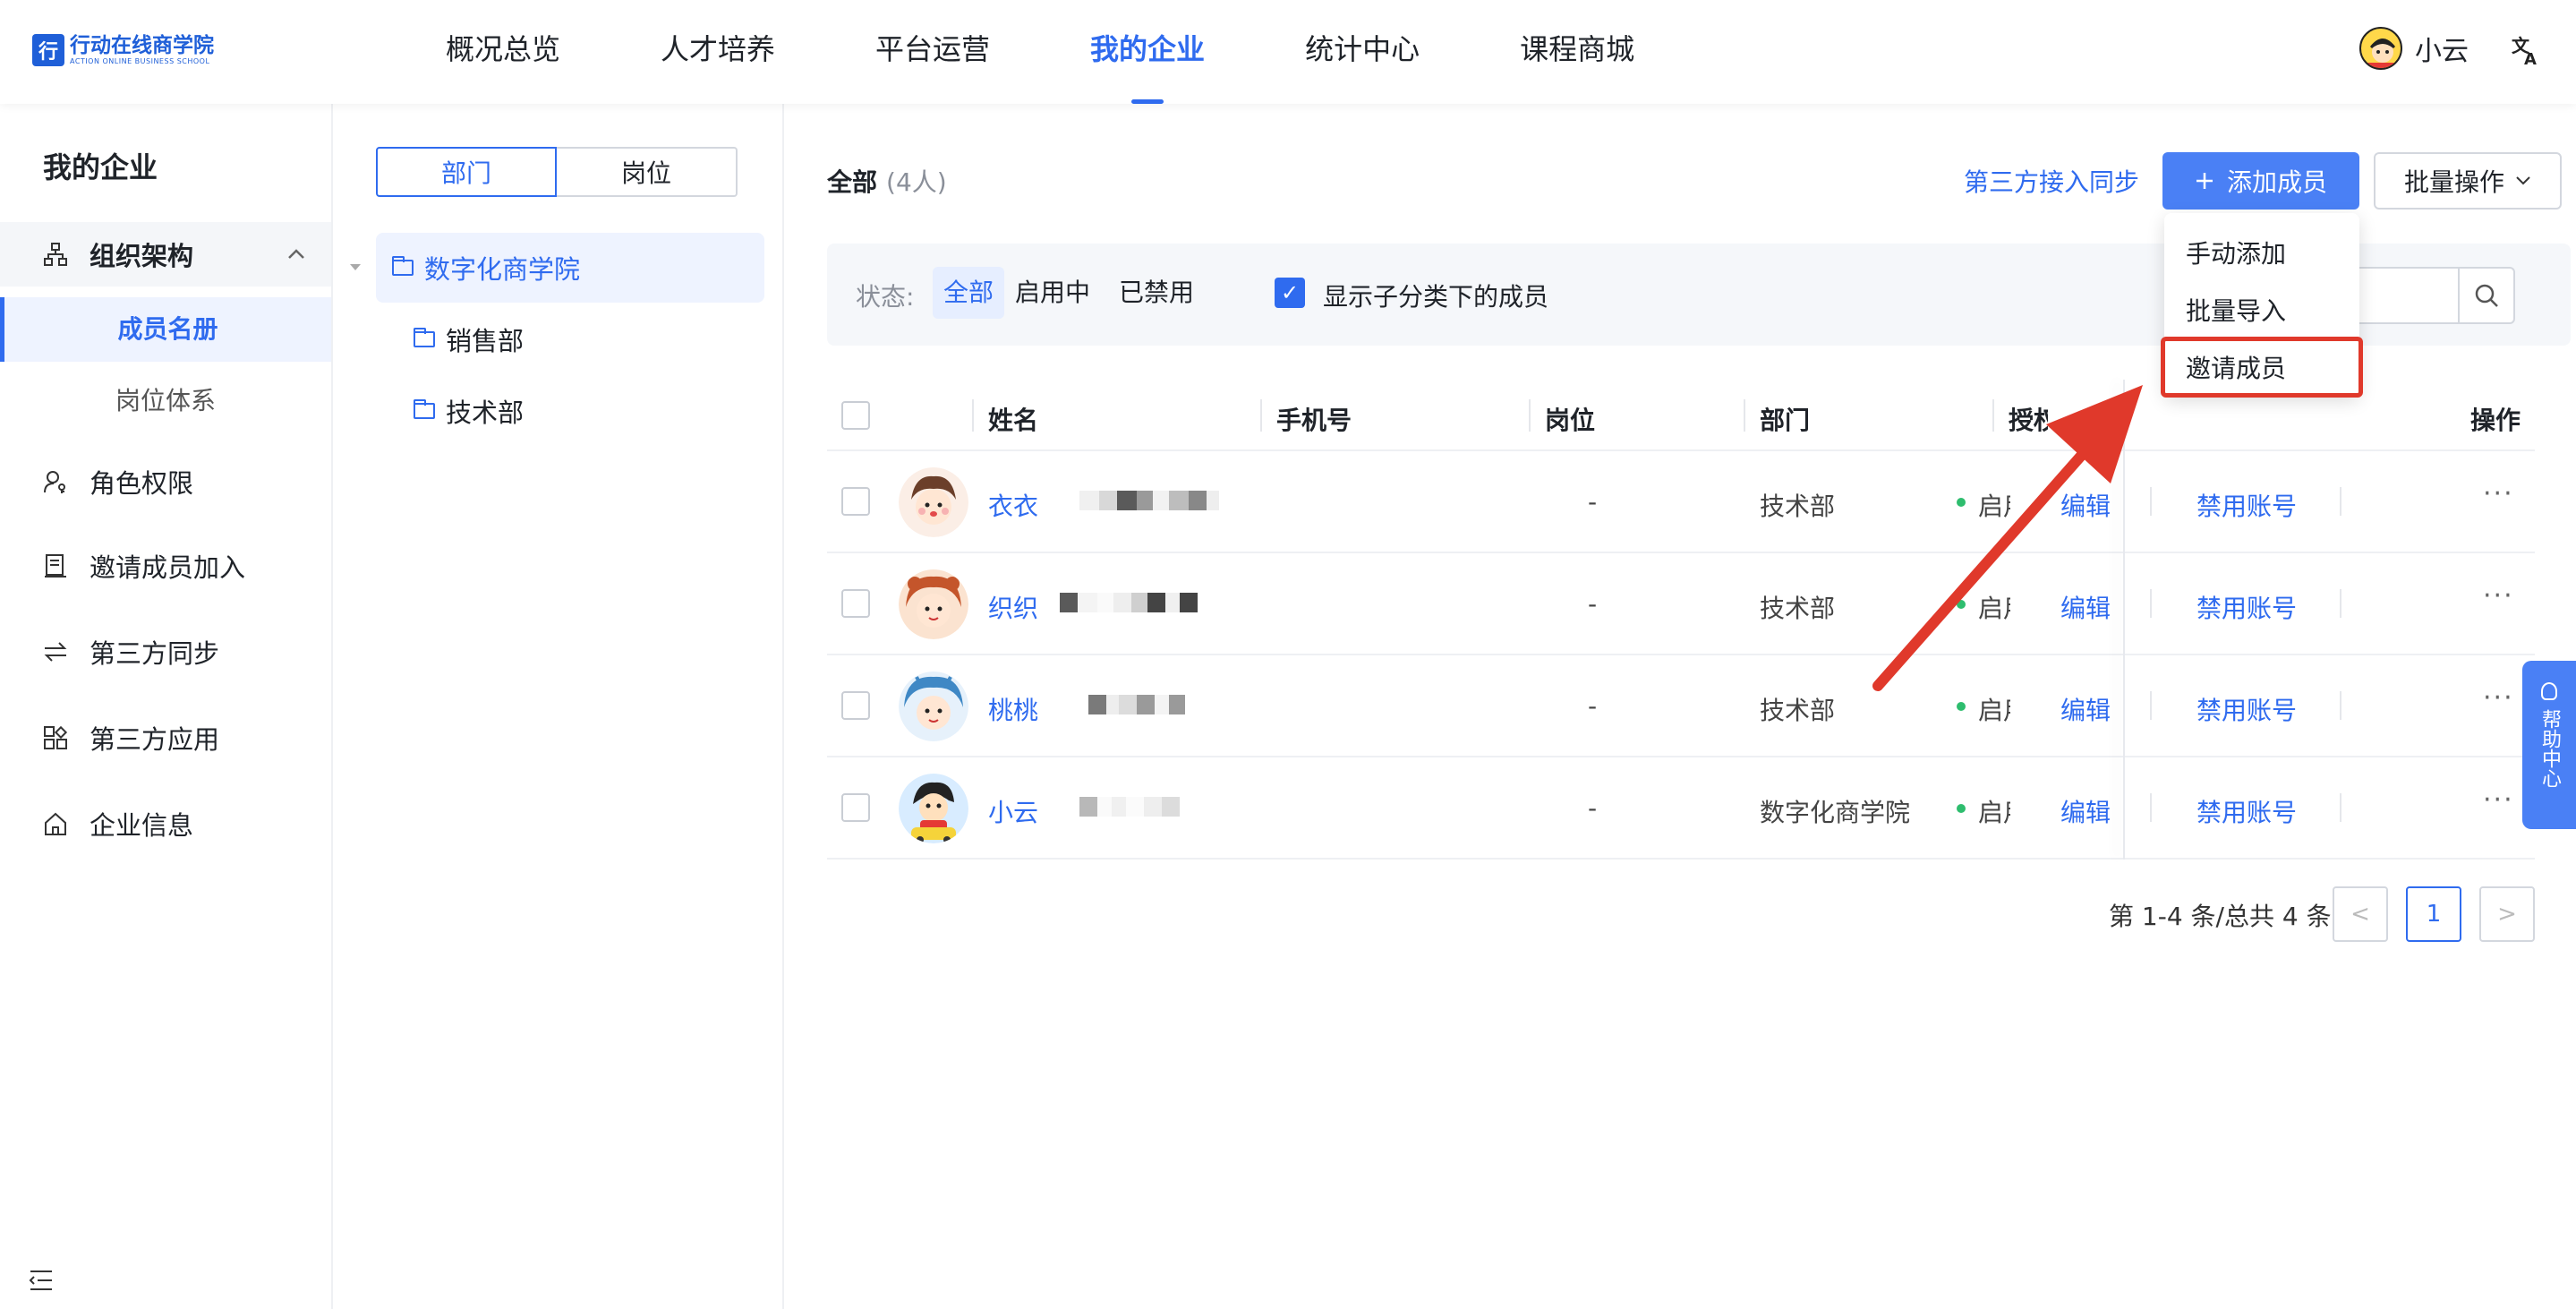  Describe the element at coordinates (2414, 48) in the screenshot. I see `user-menu: 小云` at that location.